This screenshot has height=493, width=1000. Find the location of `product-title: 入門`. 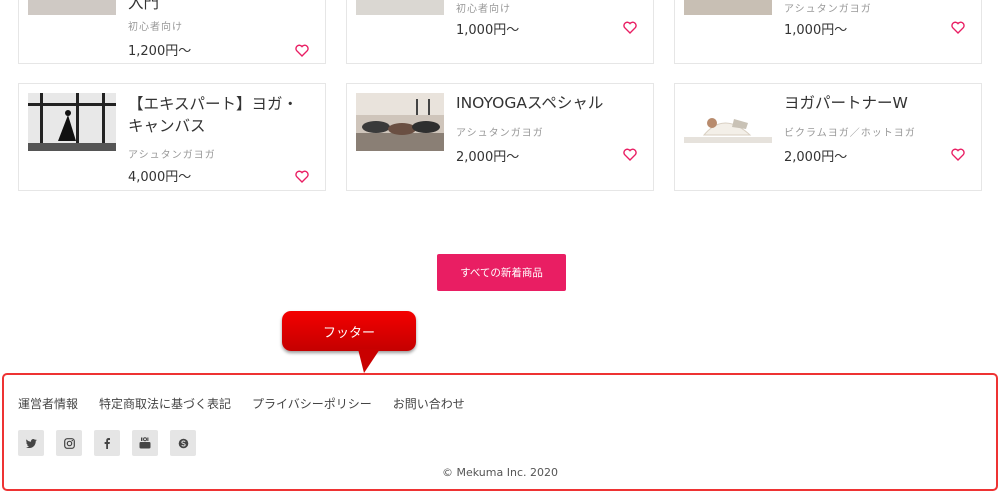

product-title: 入門 is located at coordinates (219, 7).